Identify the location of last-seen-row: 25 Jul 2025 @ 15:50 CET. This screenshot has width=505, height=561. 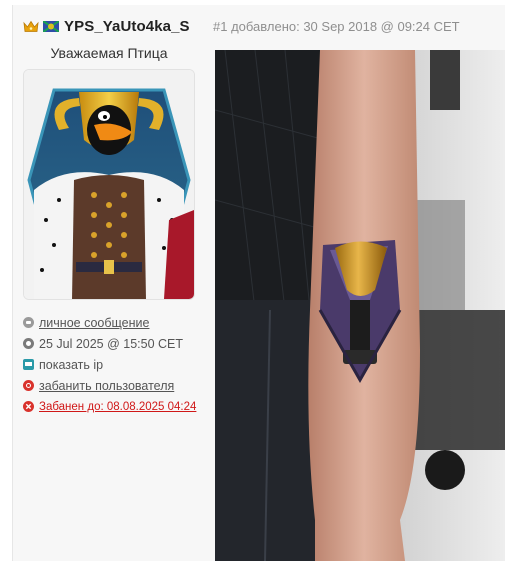
(115, 343).